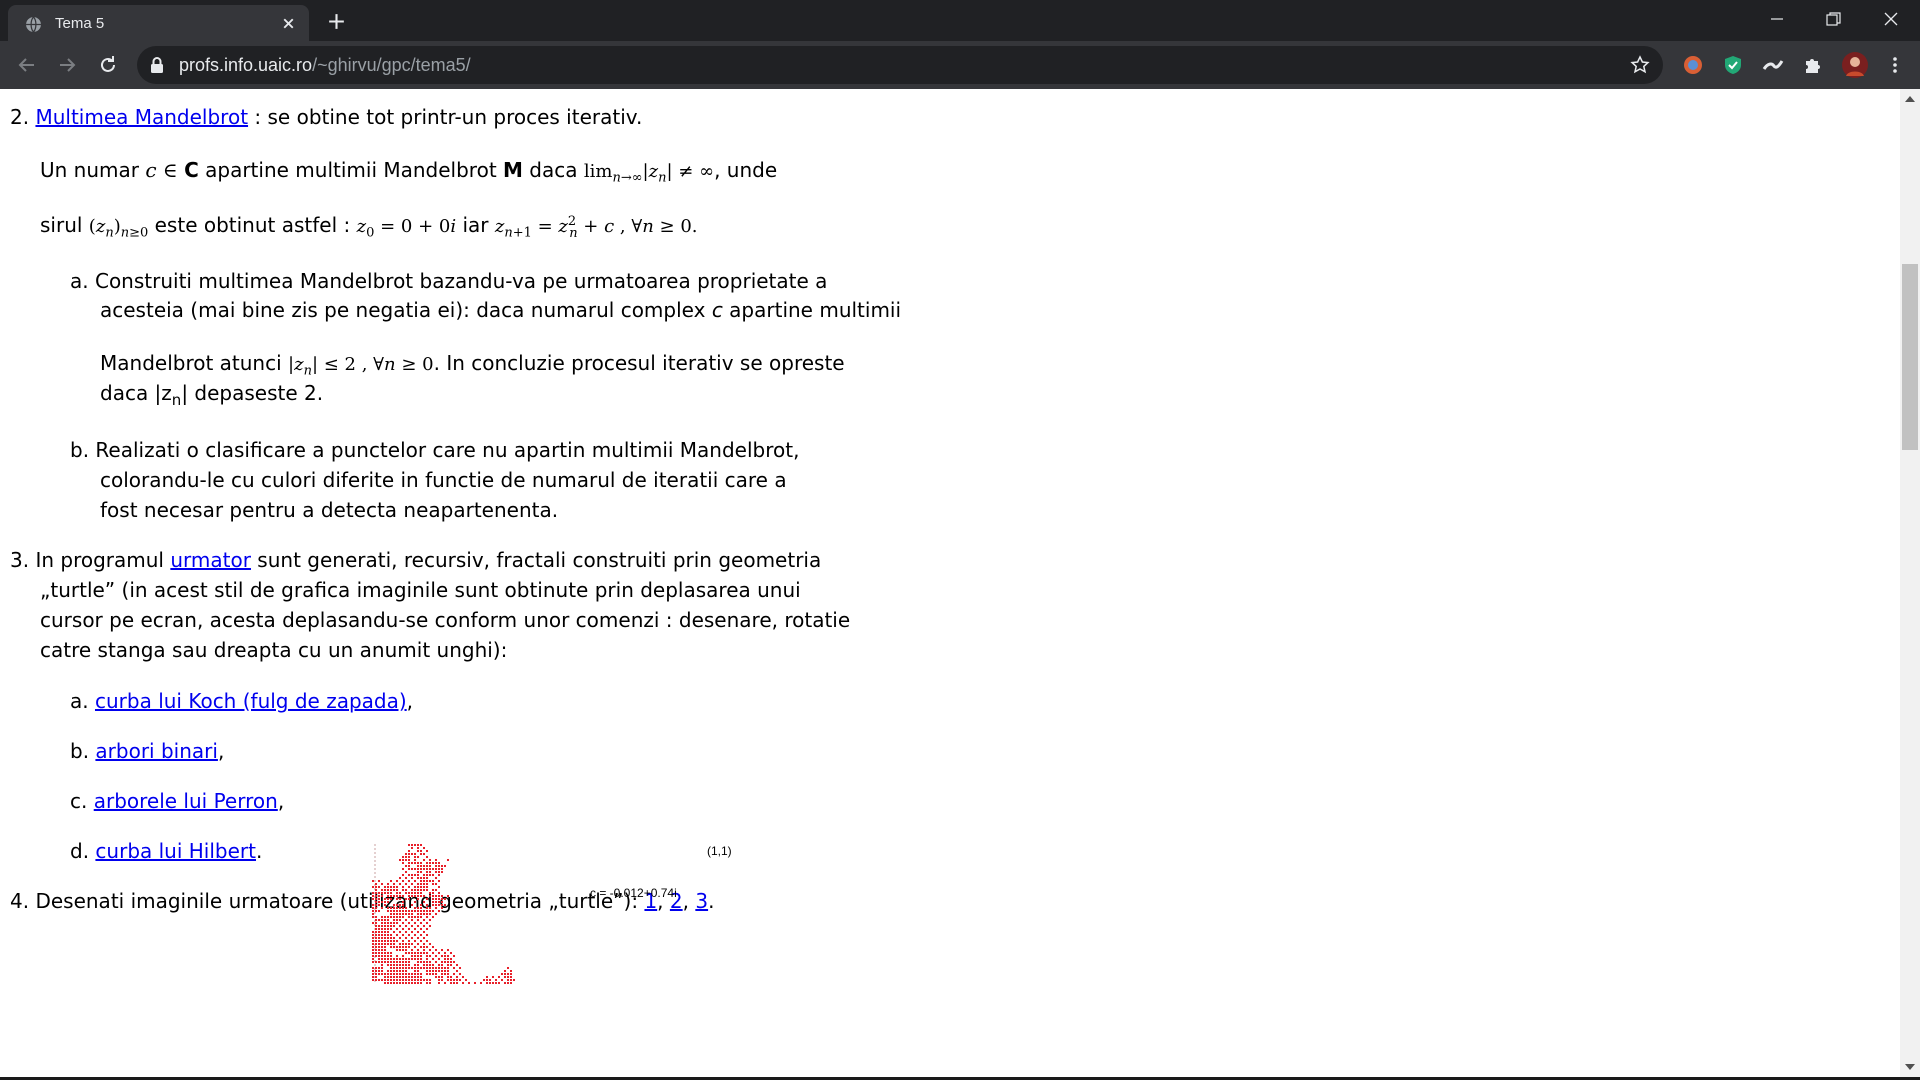 This screenshot has height=1080, width=1920. Describe the element at coordinates (156, 751) in the screenshot. I see `binary-trees-link: arbori binari` at that location.